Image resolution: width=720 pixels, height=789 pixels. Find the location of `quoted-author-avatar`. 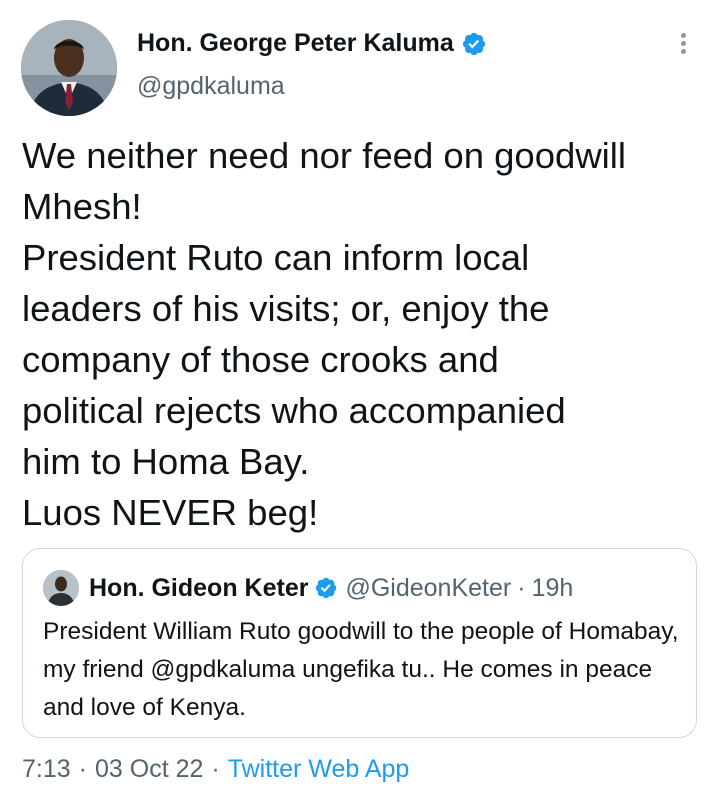

quoted-author-avatar is located at coordinates (61, 588).